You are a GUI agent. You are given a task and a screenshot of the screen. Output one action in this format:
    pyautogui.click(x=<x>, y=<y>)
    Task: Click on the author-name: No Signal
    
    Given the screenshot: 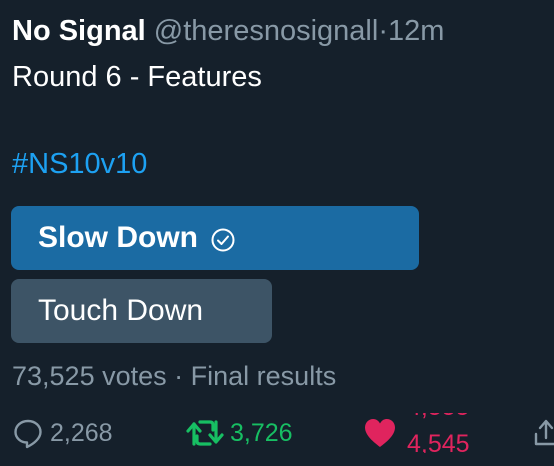 What is the action you would take?
    pyautogui.click(x=79, y=31)
    